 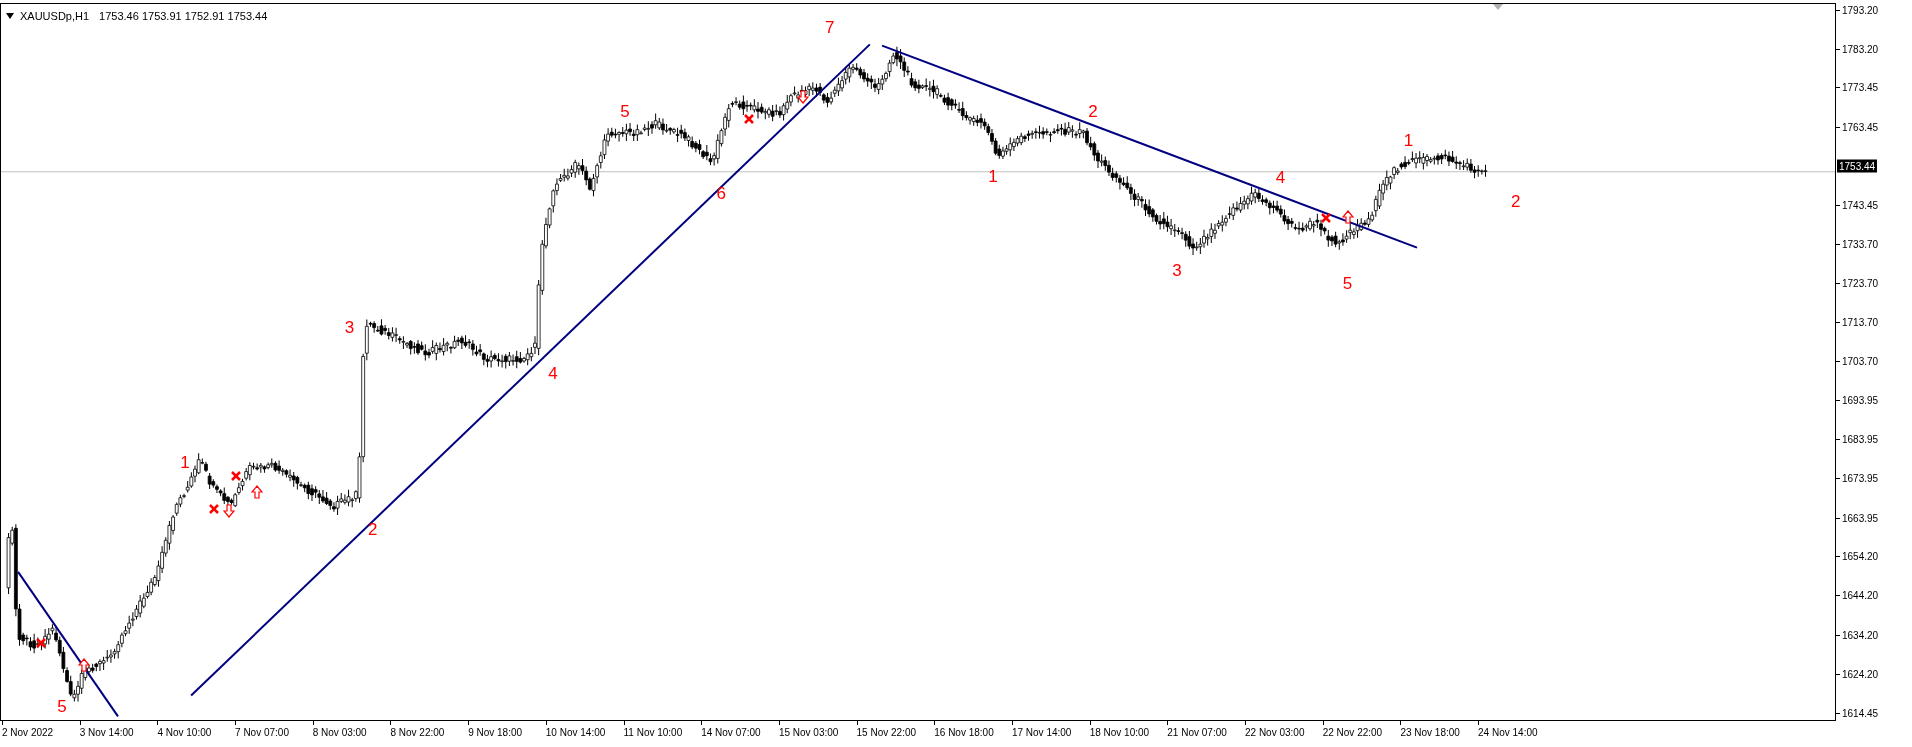 What do you see at coordinates (1498, 7) in the screenshot?
I see `scroll-marker-icon` at bounding box center [1498, 7].